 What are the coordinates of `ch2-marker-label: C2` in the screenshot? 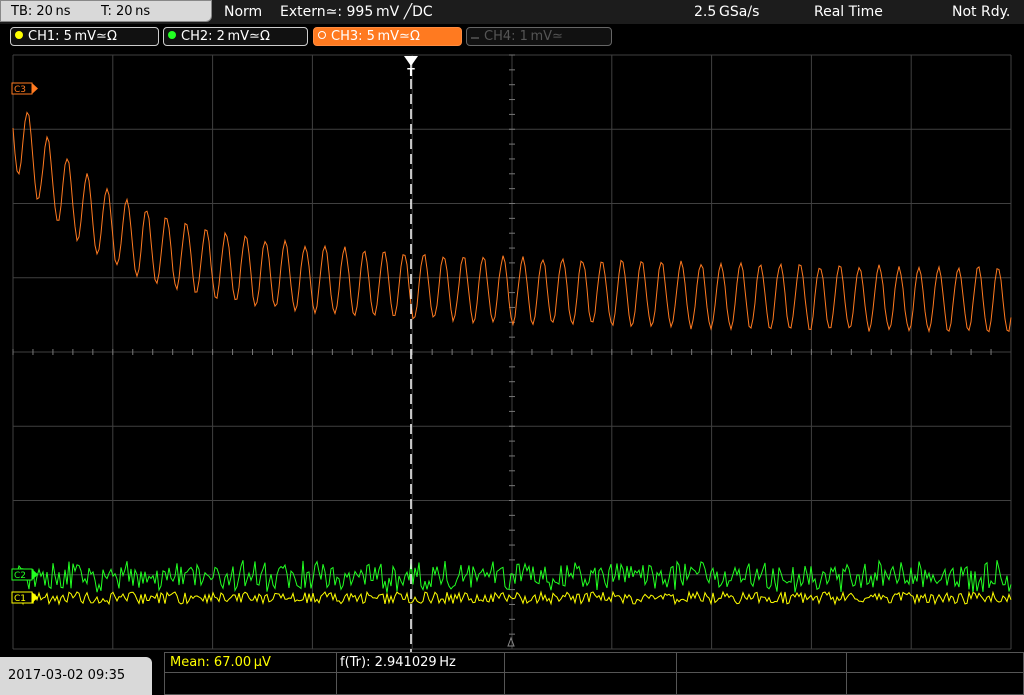 It's located at (20, 576).